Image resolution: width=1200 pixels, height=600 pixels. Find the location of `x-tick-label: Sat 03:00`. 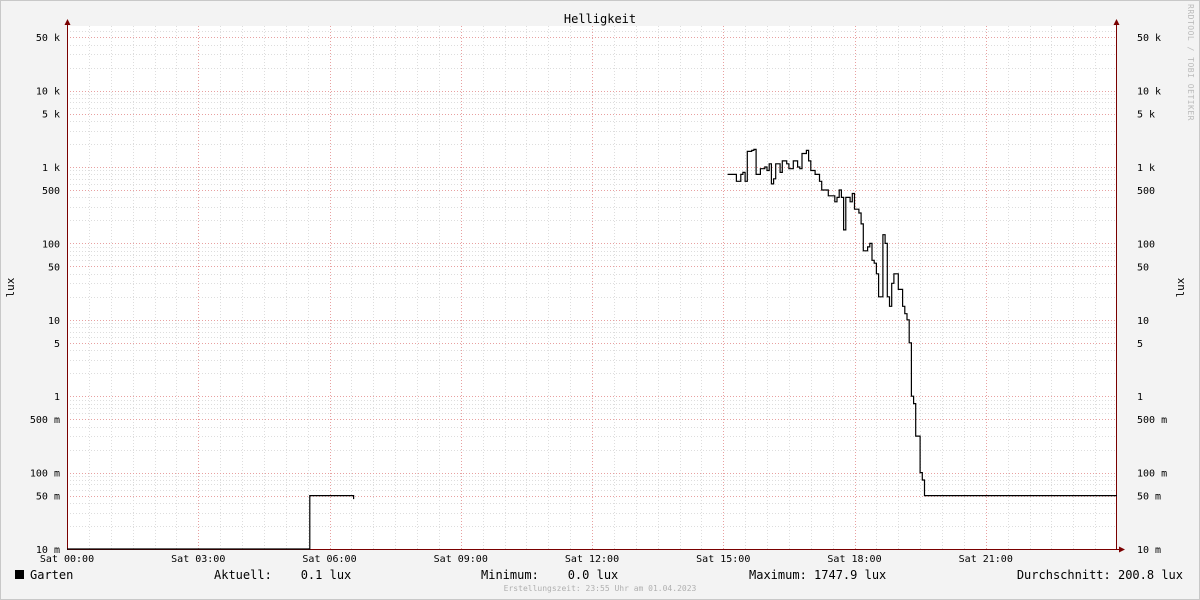

x-tick-label: Sat 03:00 is located at coordinates (198, 559).